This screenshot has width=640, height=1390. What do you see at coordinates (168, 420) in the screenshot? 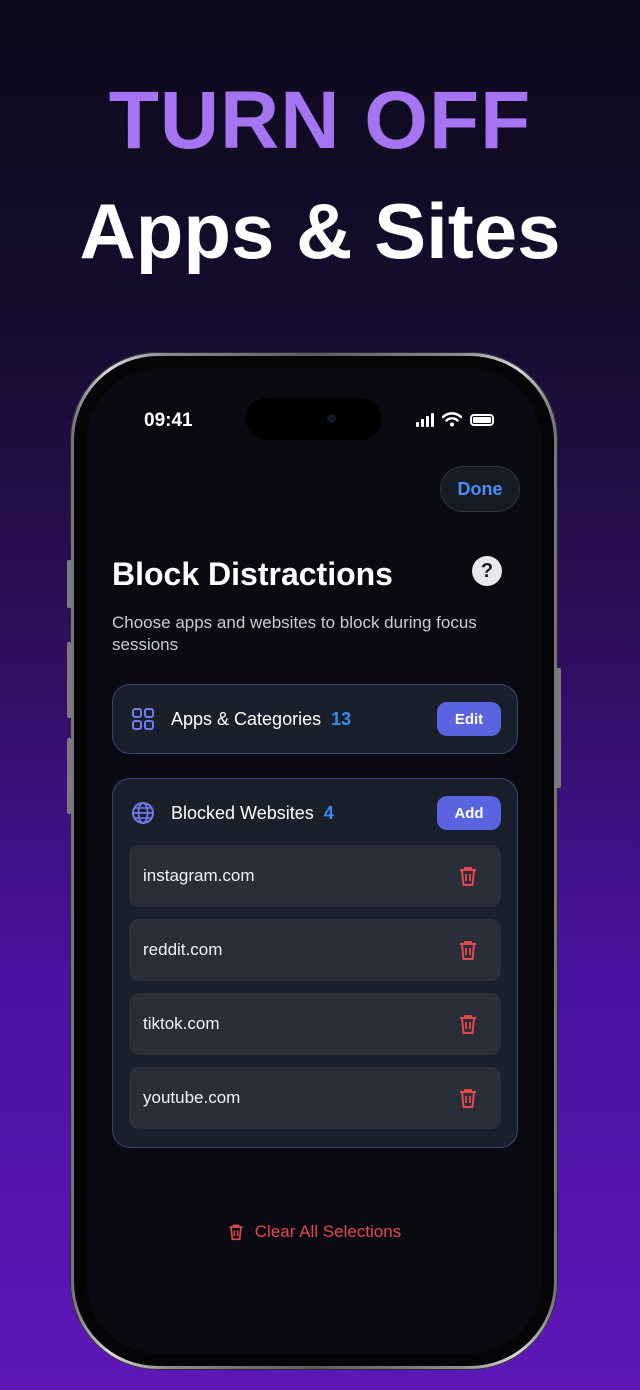
I see `status-time: 09:41` at bounding box center [168, 420].